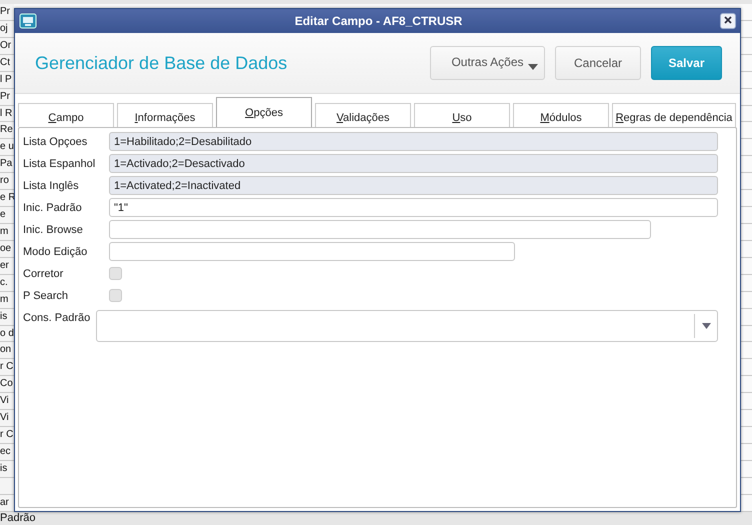 This screenshot has height=525, width=752. What do you see at coordinates (53, 230) in the screenshot?
I see `field-label: Inic. Browse` at bounding box center [53, 230].